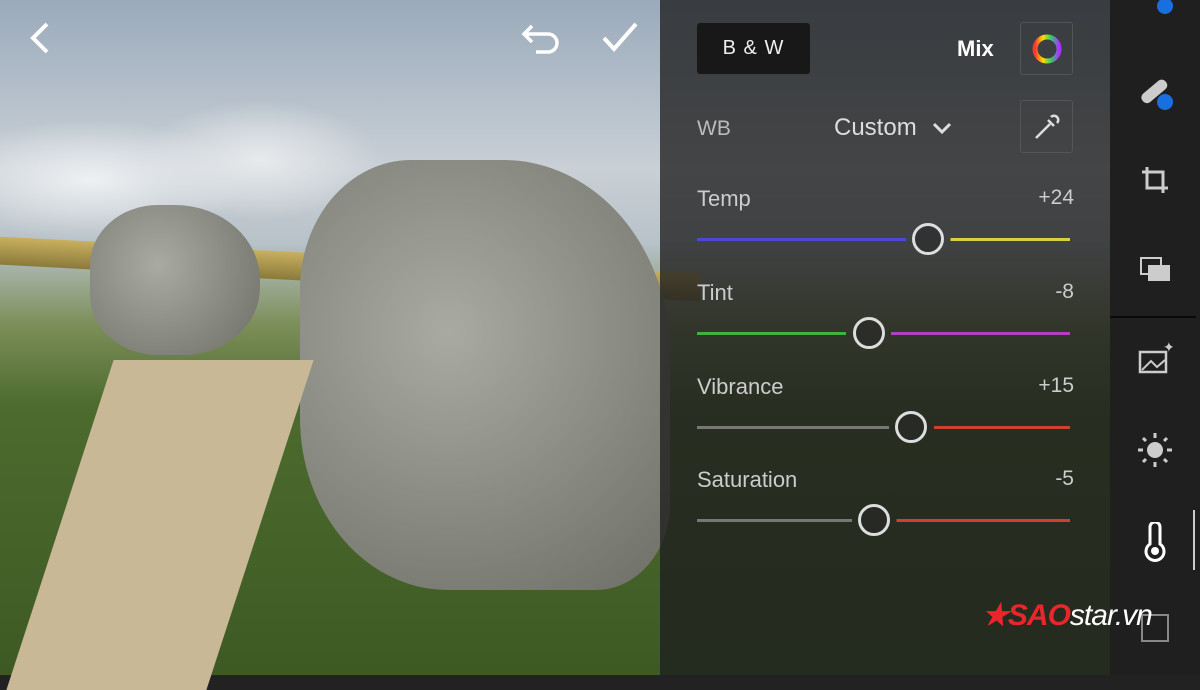 The height and width of the screenshot is (690, 1200). Describe the element at coordinates (1155, 450) in the screenshot. I see `light-sun-icon` at that location.